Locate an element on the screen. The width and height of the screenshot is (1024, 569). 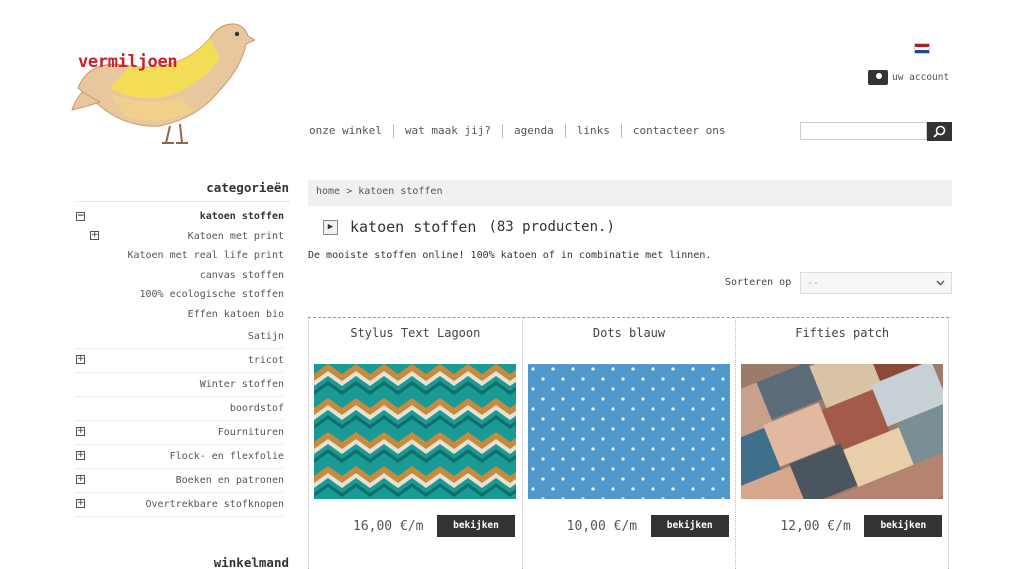
nav-contacteer-ons: contacteer ons is located at coordinates (679, 131).